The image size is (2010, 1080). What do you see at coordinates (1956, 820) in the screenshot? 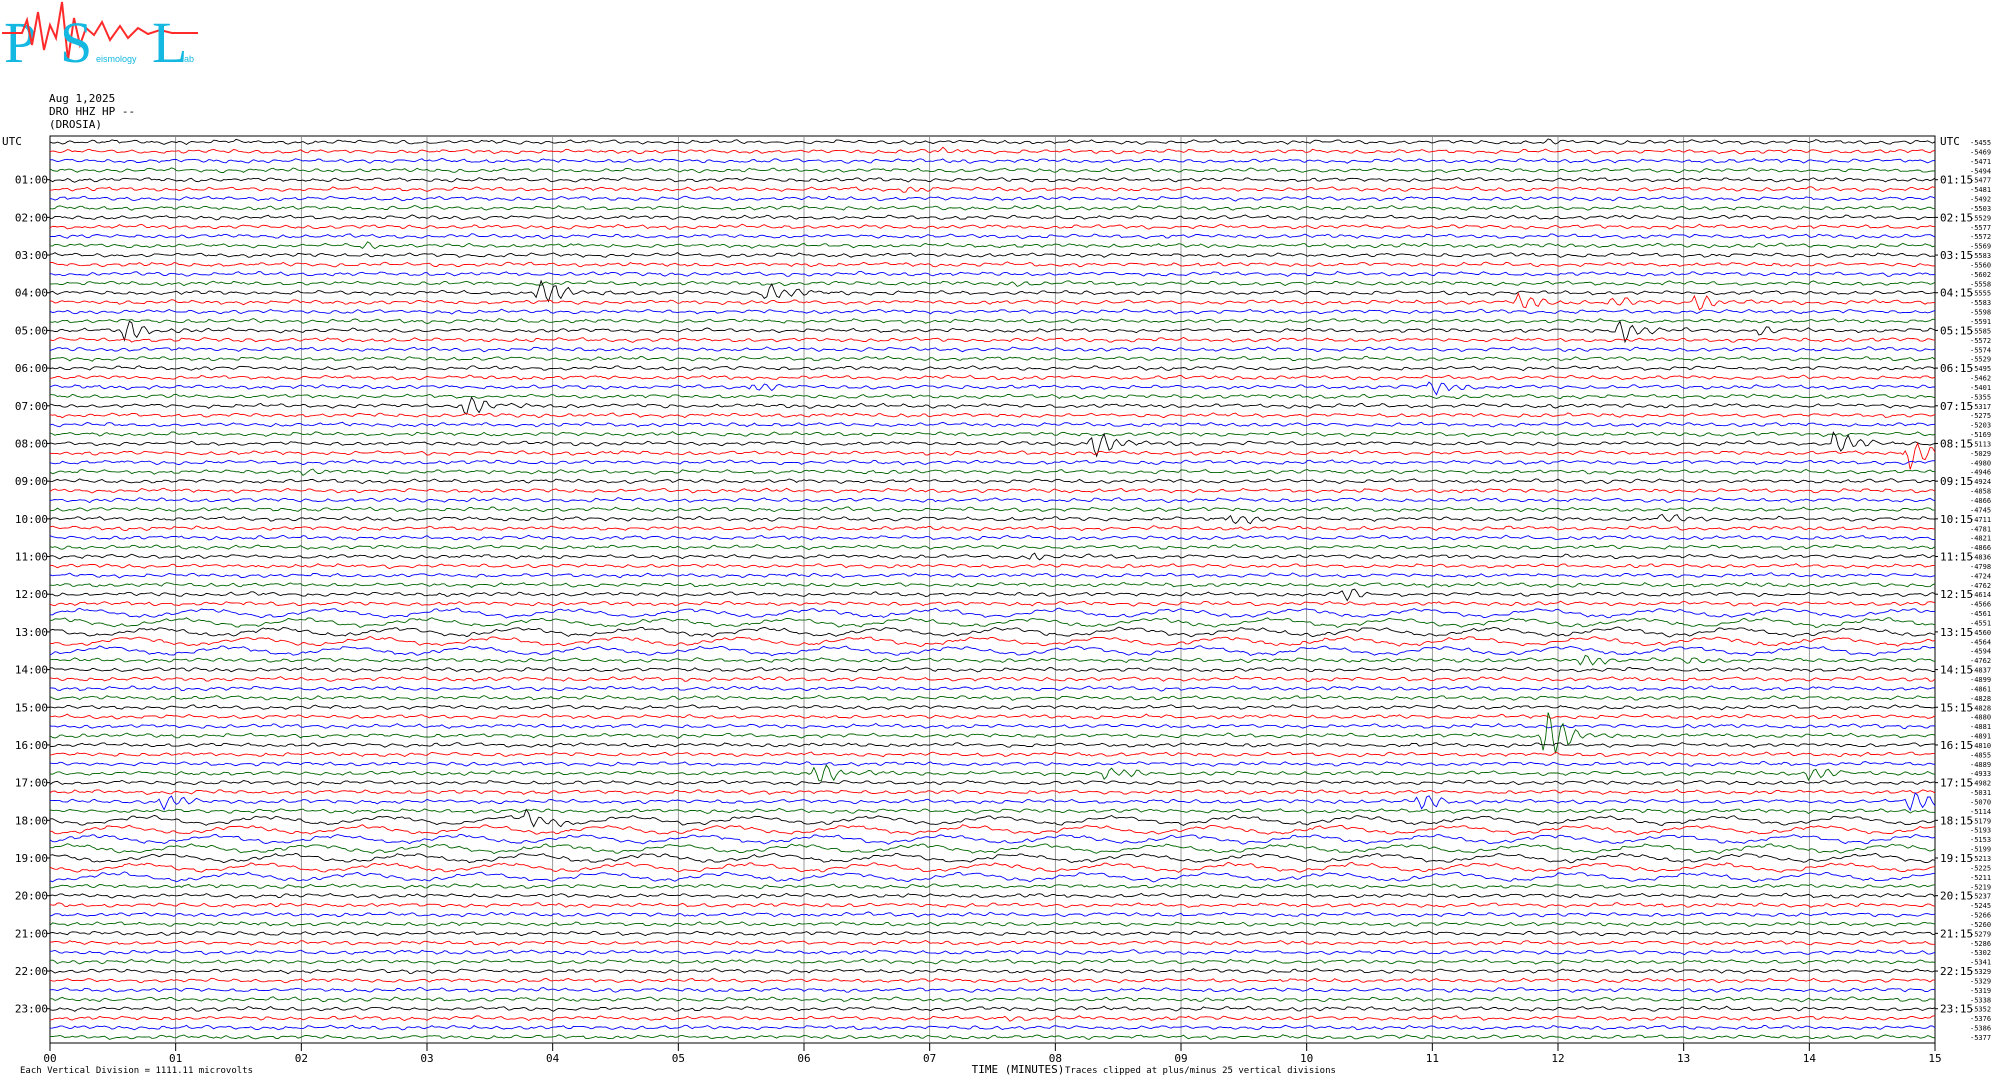
I see `right-hour-label-18:15: 18:15` at bounding box center [1956, 820].